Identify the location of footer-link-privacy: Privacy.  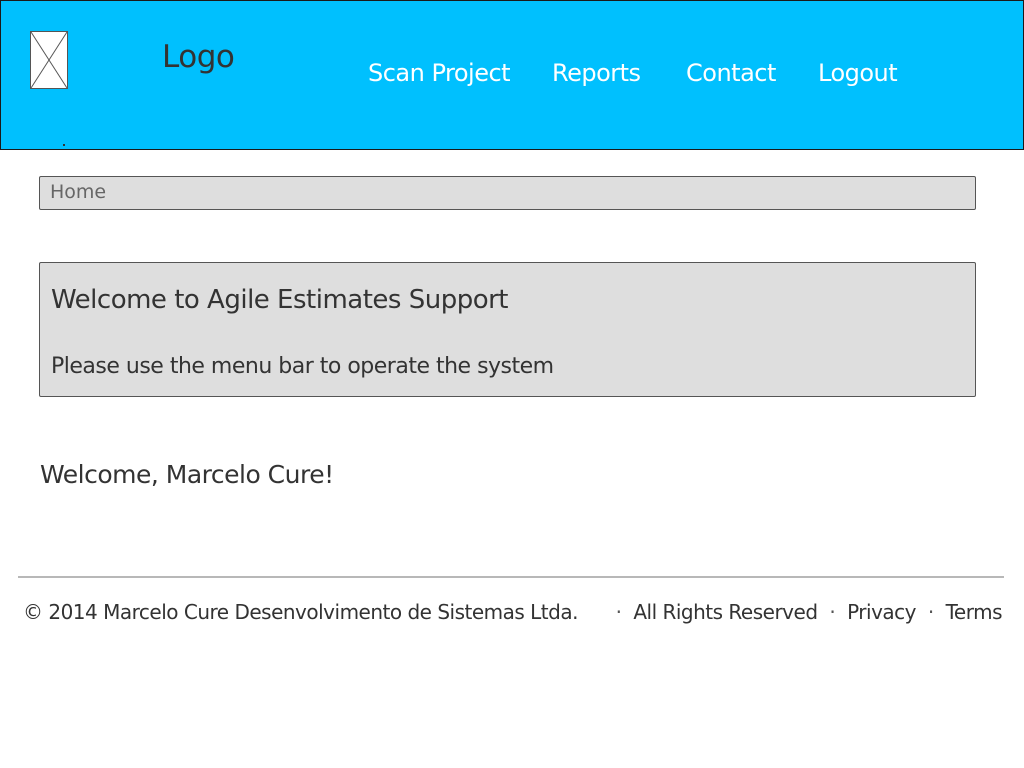
(881, 612).